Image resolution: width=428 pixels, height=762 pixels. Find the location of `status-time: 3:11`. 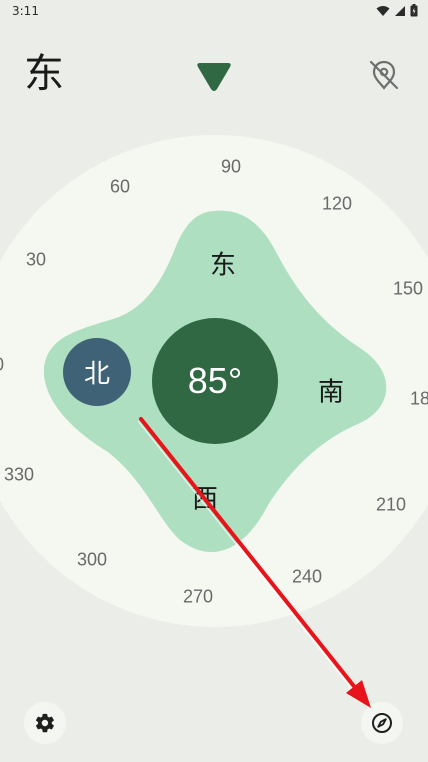

status-time: 3:11 is located at coordinates (25, 11).